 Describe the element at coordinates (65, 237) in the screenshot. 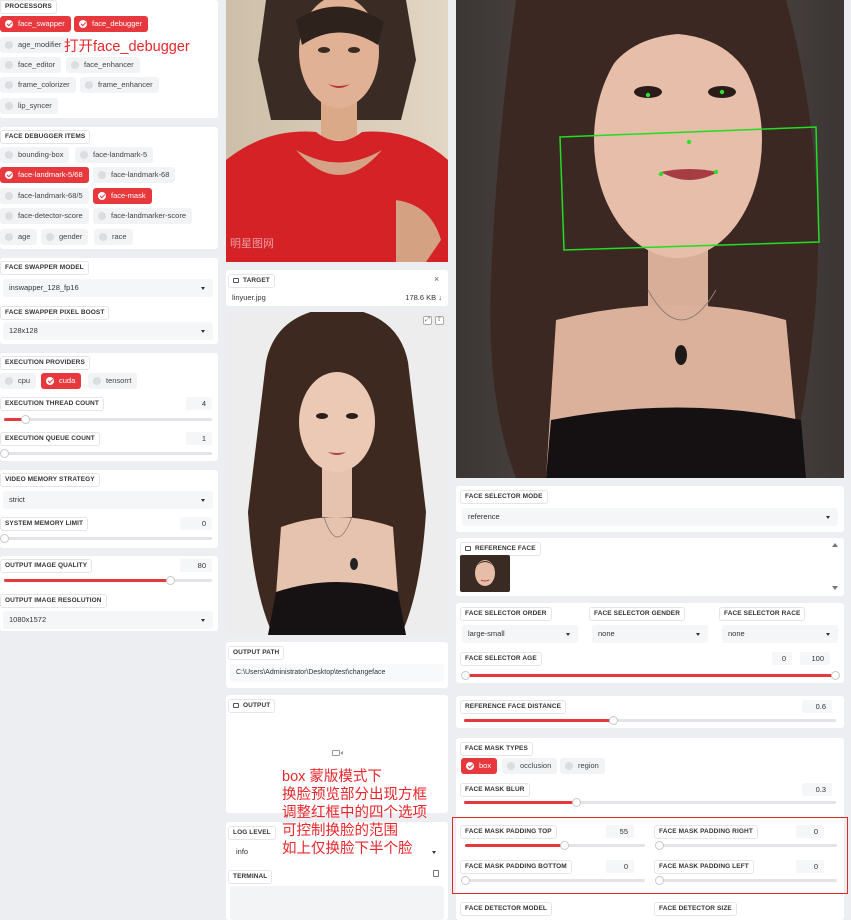

I see `debug-item-gender: gender` at that location.